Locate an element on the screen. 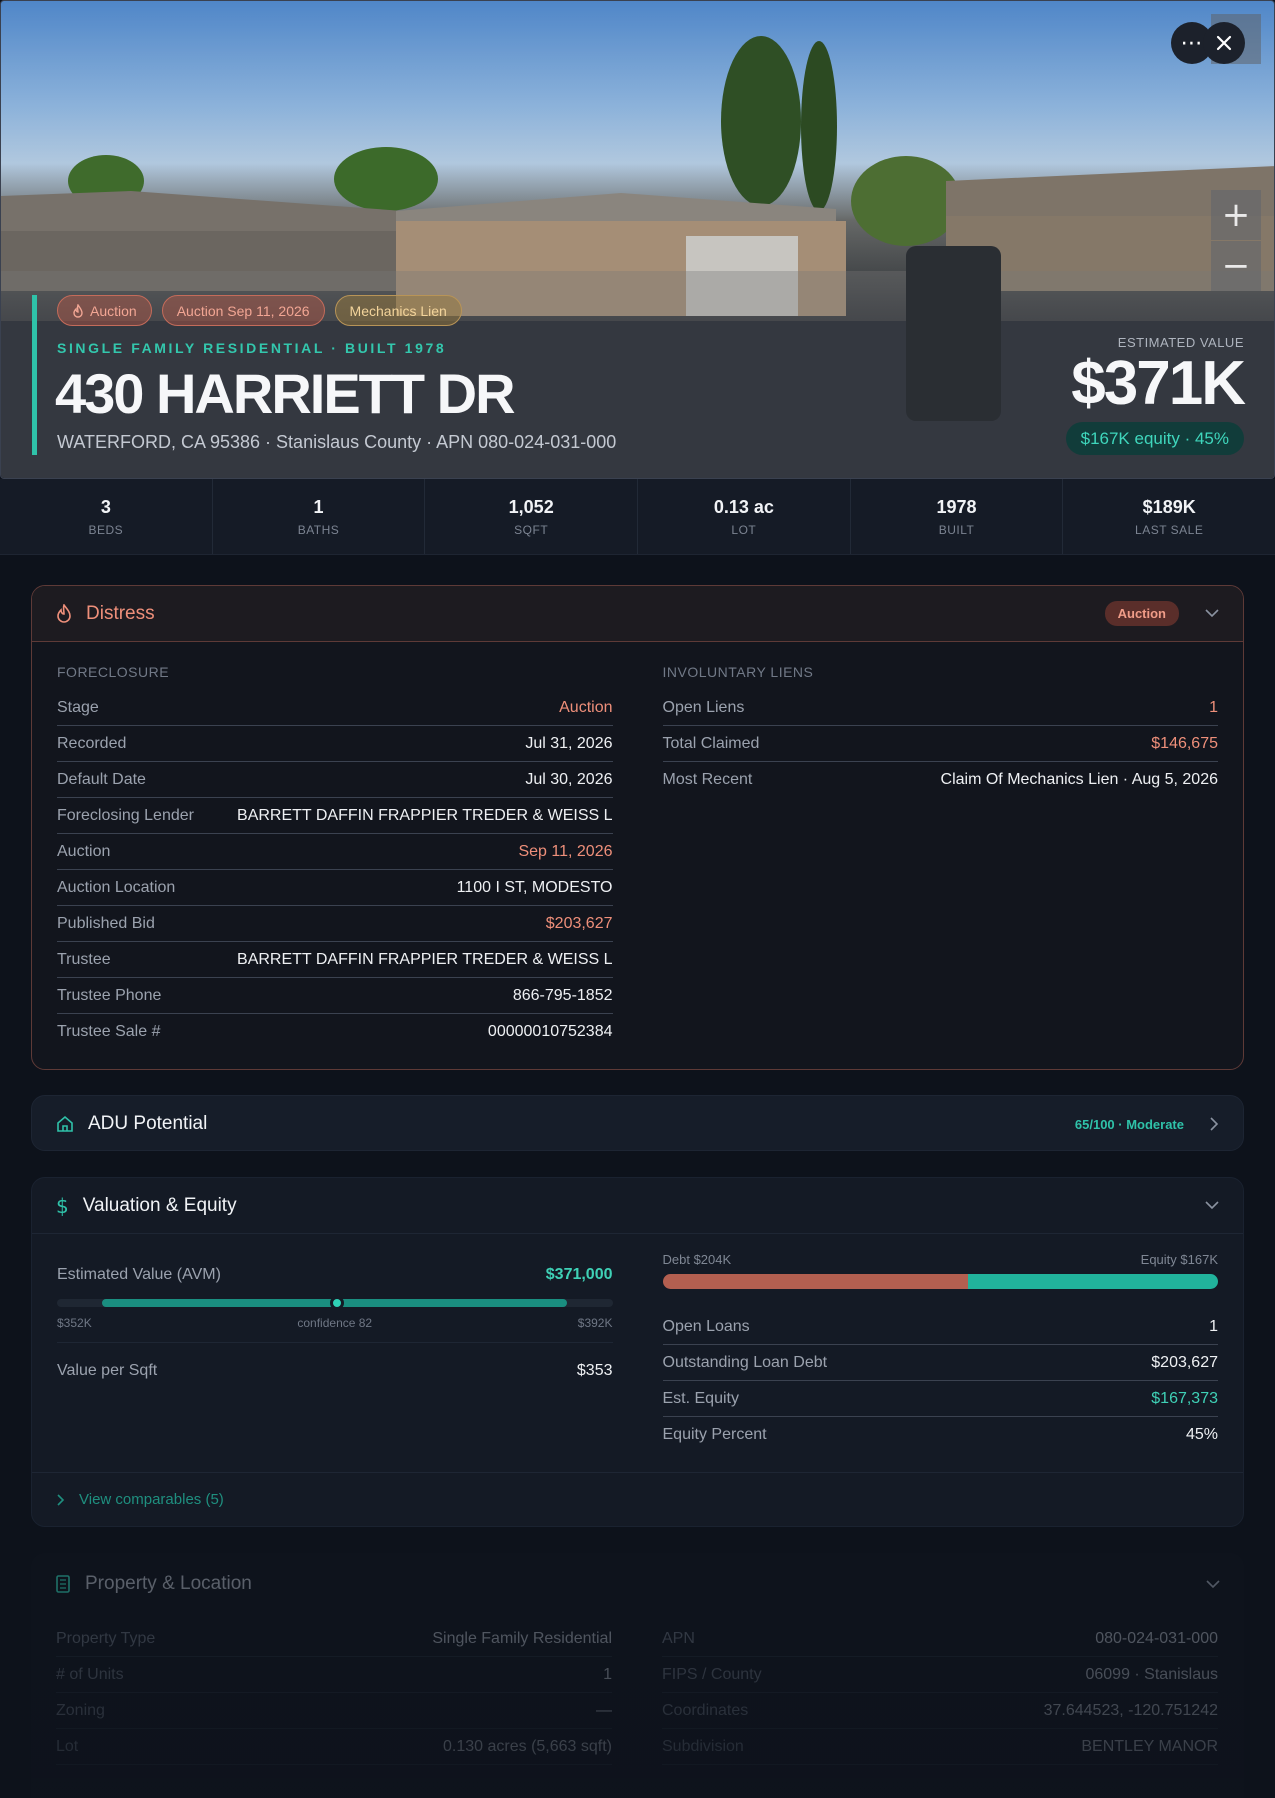 The height and width of the screenshot is (1798, 1275). detail-row: Outstanding Loan Debt $203,627 is located at coordinates (940, 1363).